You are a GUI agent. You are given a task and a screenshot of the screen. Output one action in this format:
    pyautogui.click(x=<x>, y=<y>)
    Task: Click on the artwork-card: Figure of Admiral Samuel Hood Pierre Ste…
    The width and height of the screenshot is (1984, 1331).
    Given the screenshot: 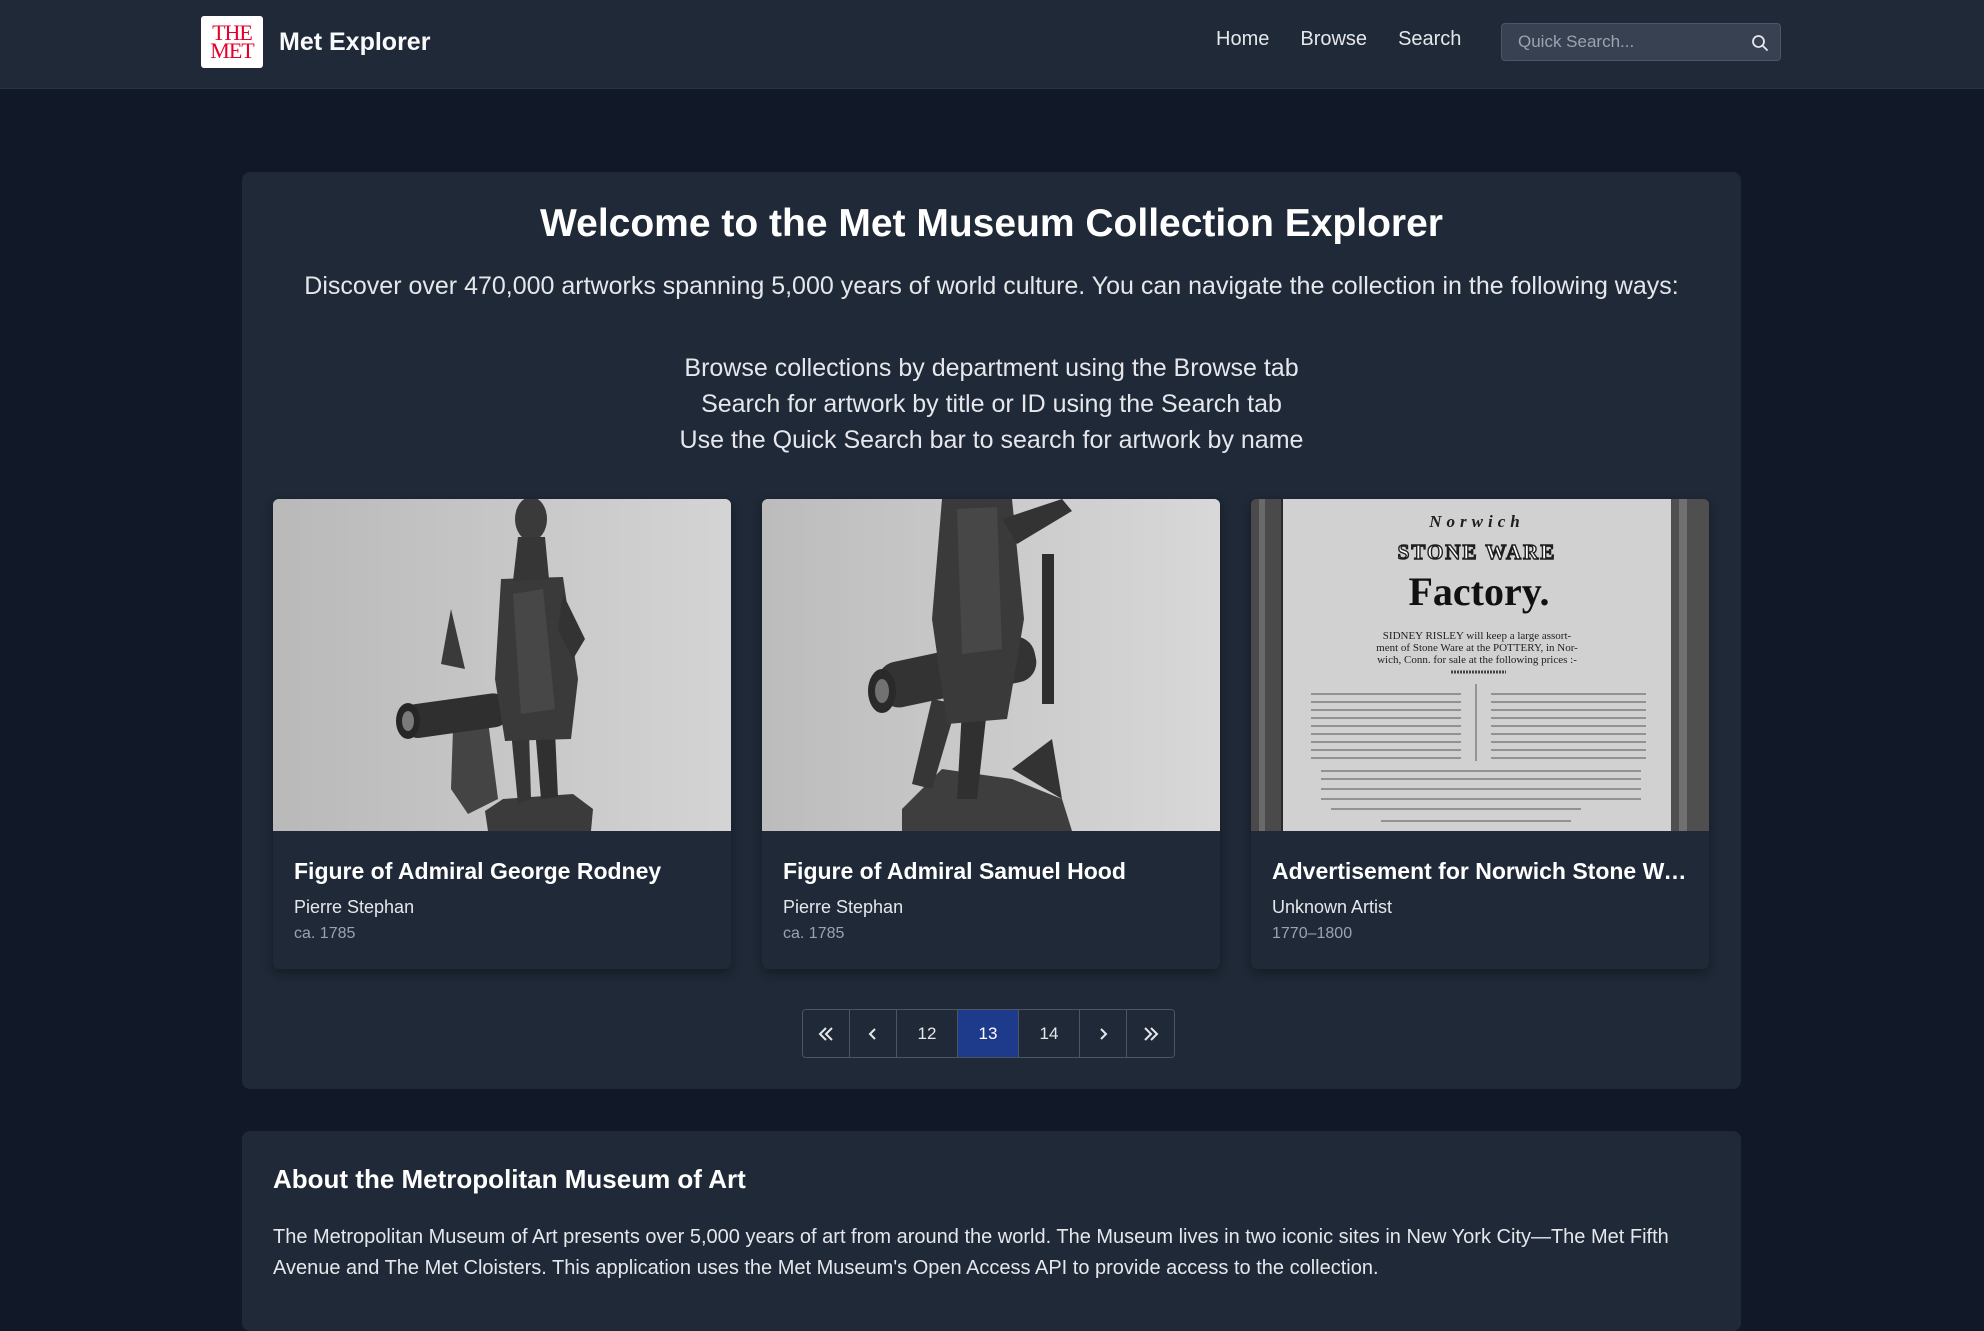 What is the action you would take?
    pyautogui.click(x=991, y=734)
    